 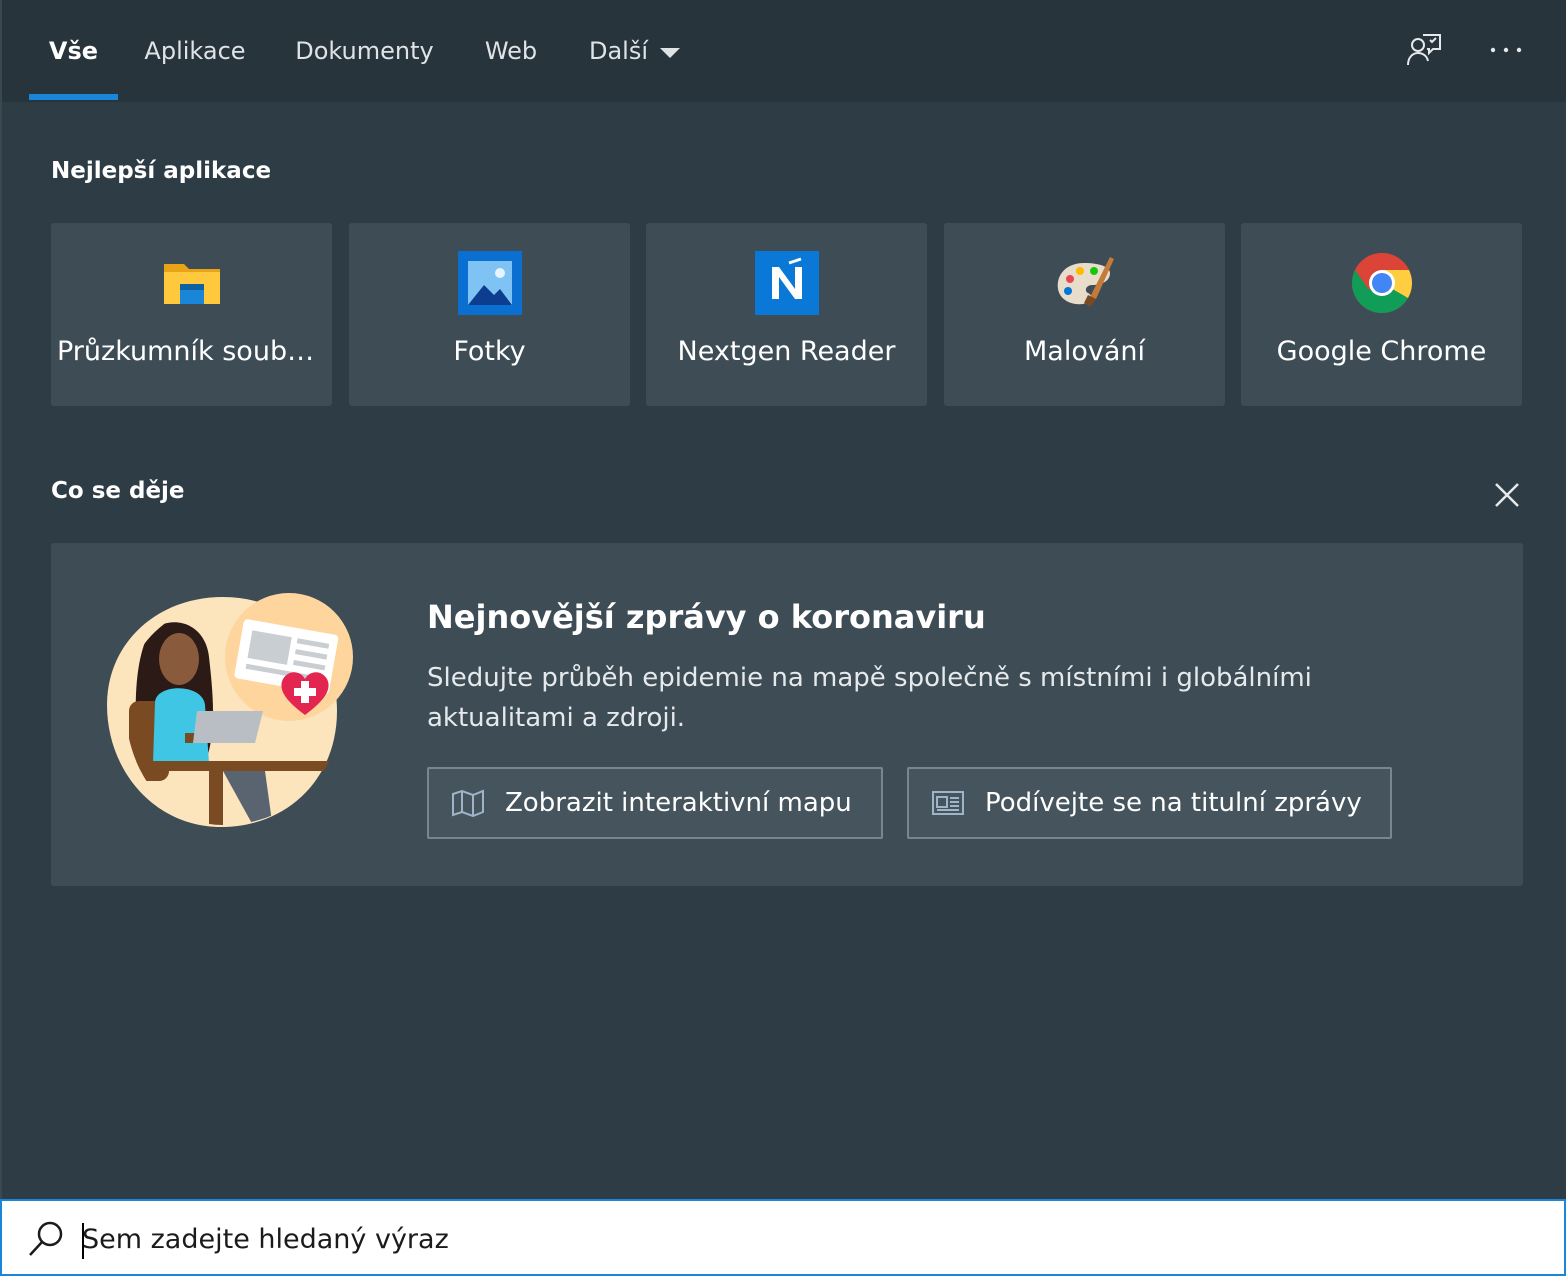 I want to click on close-icon, so click(x=1507, y=495).